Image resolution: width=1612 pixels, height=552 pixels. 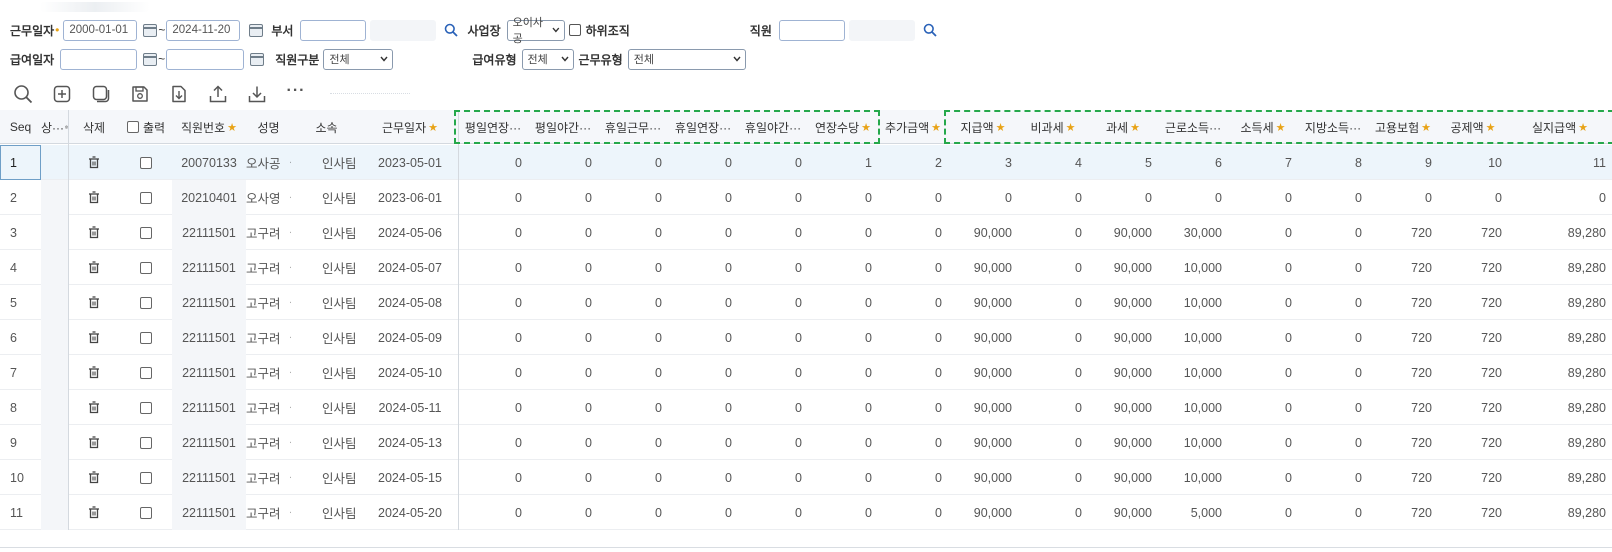 I want to click on value-cell-c15: 0, so click(x=1473, y=197).